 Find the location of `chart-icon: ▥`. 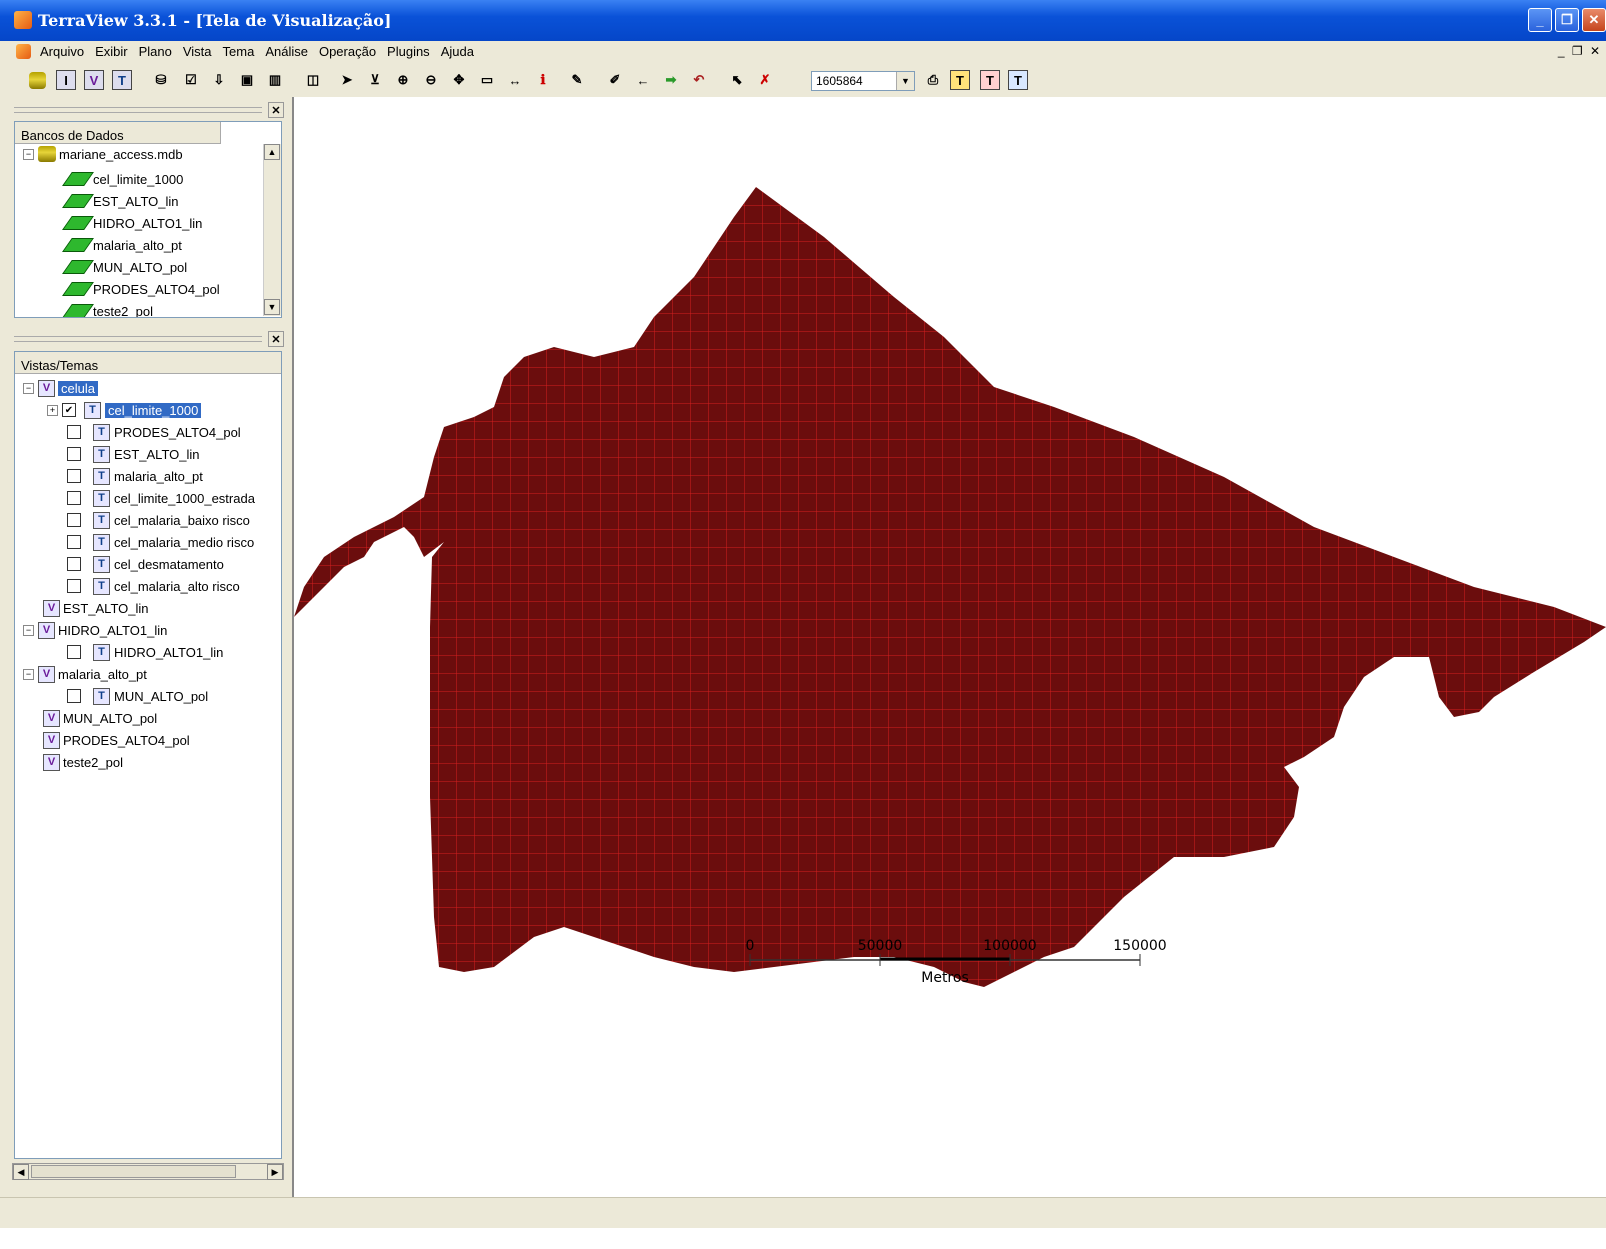

chart-icon: ▥ is located at coordinates (275, 80).